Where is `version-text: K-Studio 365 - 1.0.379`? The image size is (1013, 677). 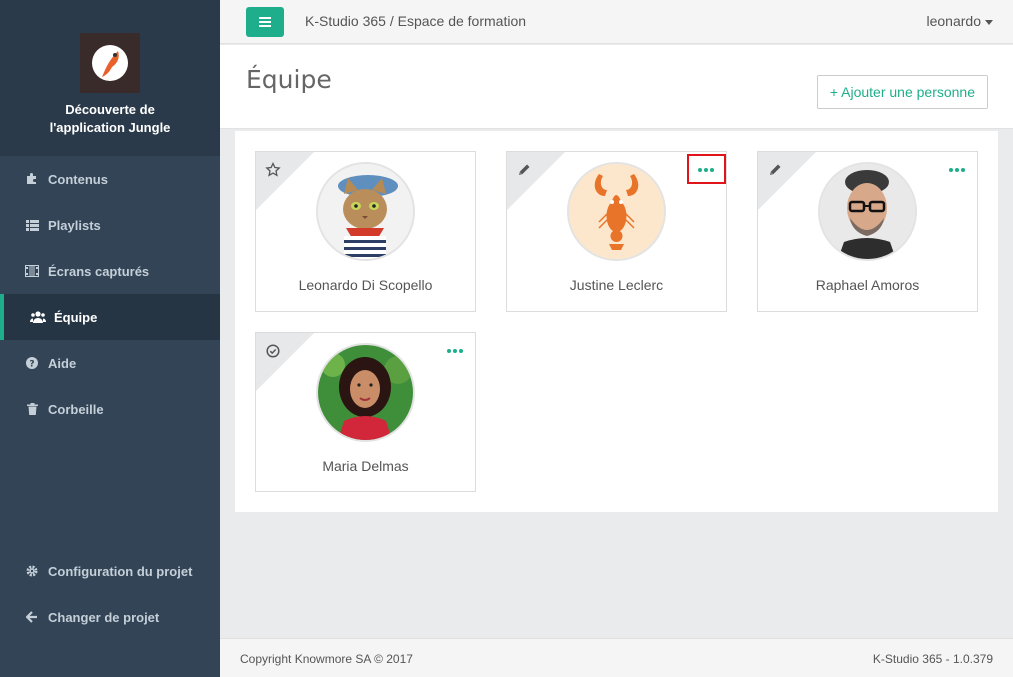 version-text: K-Studio 365 - 1.0.379 is located at coordinates (932, 659).